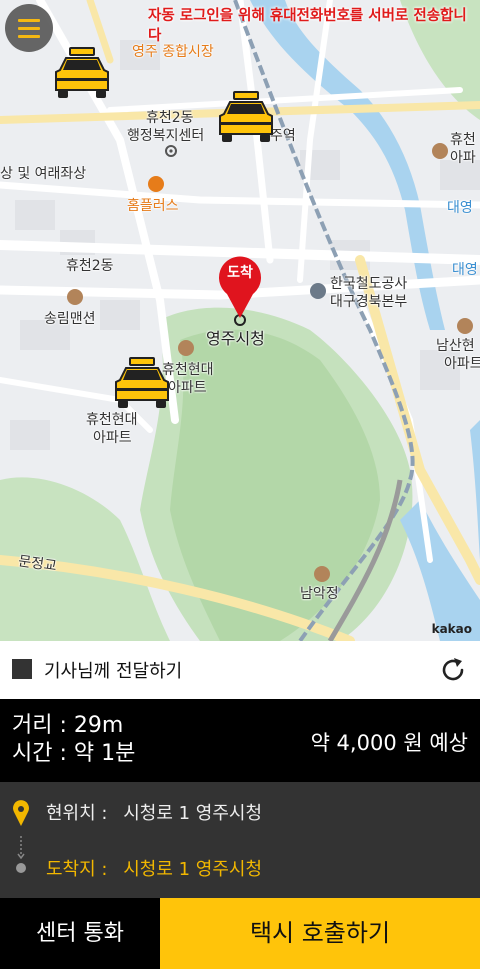 The image size is (480, 969). What do you see at coordinates (240, 273) in the screenshot?
I see `destination-pin-label: 도착` at bounding box center [240, 273].